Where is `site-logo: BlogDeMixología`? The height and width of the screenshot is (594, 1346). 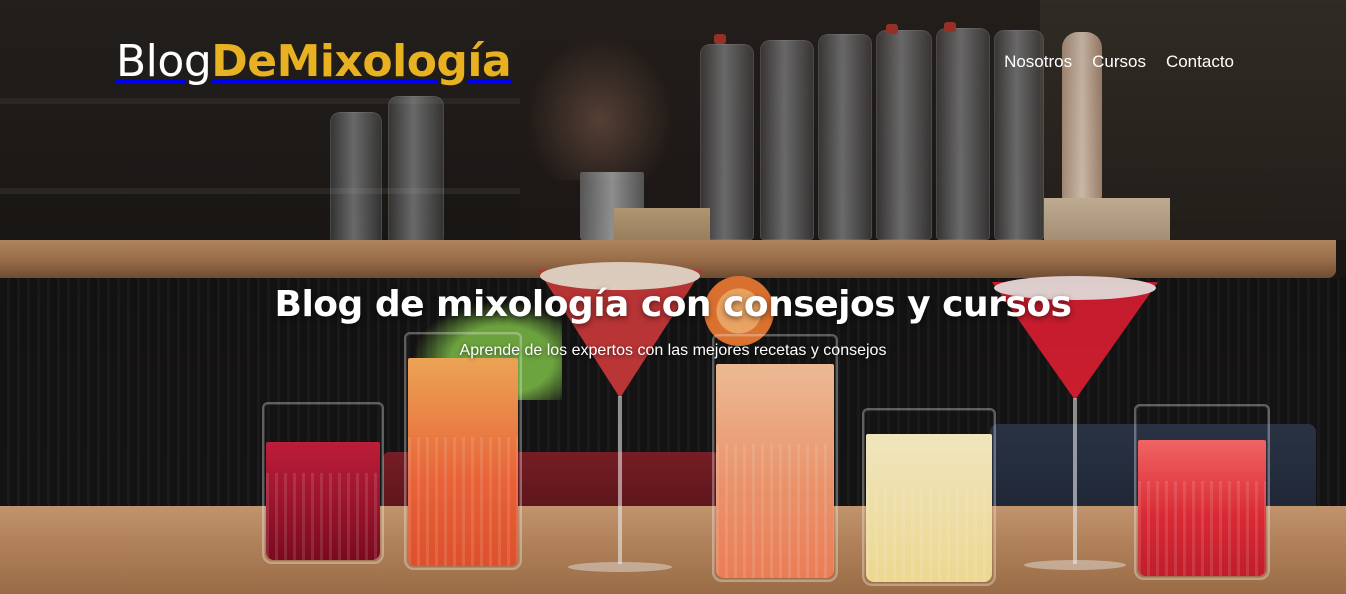 site-logo: BlogDeMixología is located at coordinates (314, 61).